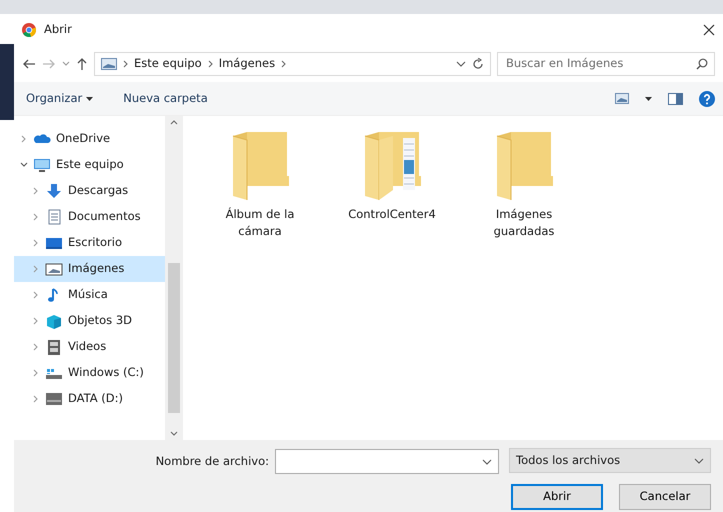  What do you see at coordinates (260, 223) in the screenshot?
I see `file-name: Álbum de la cámara` at bounding box center [260, 223].